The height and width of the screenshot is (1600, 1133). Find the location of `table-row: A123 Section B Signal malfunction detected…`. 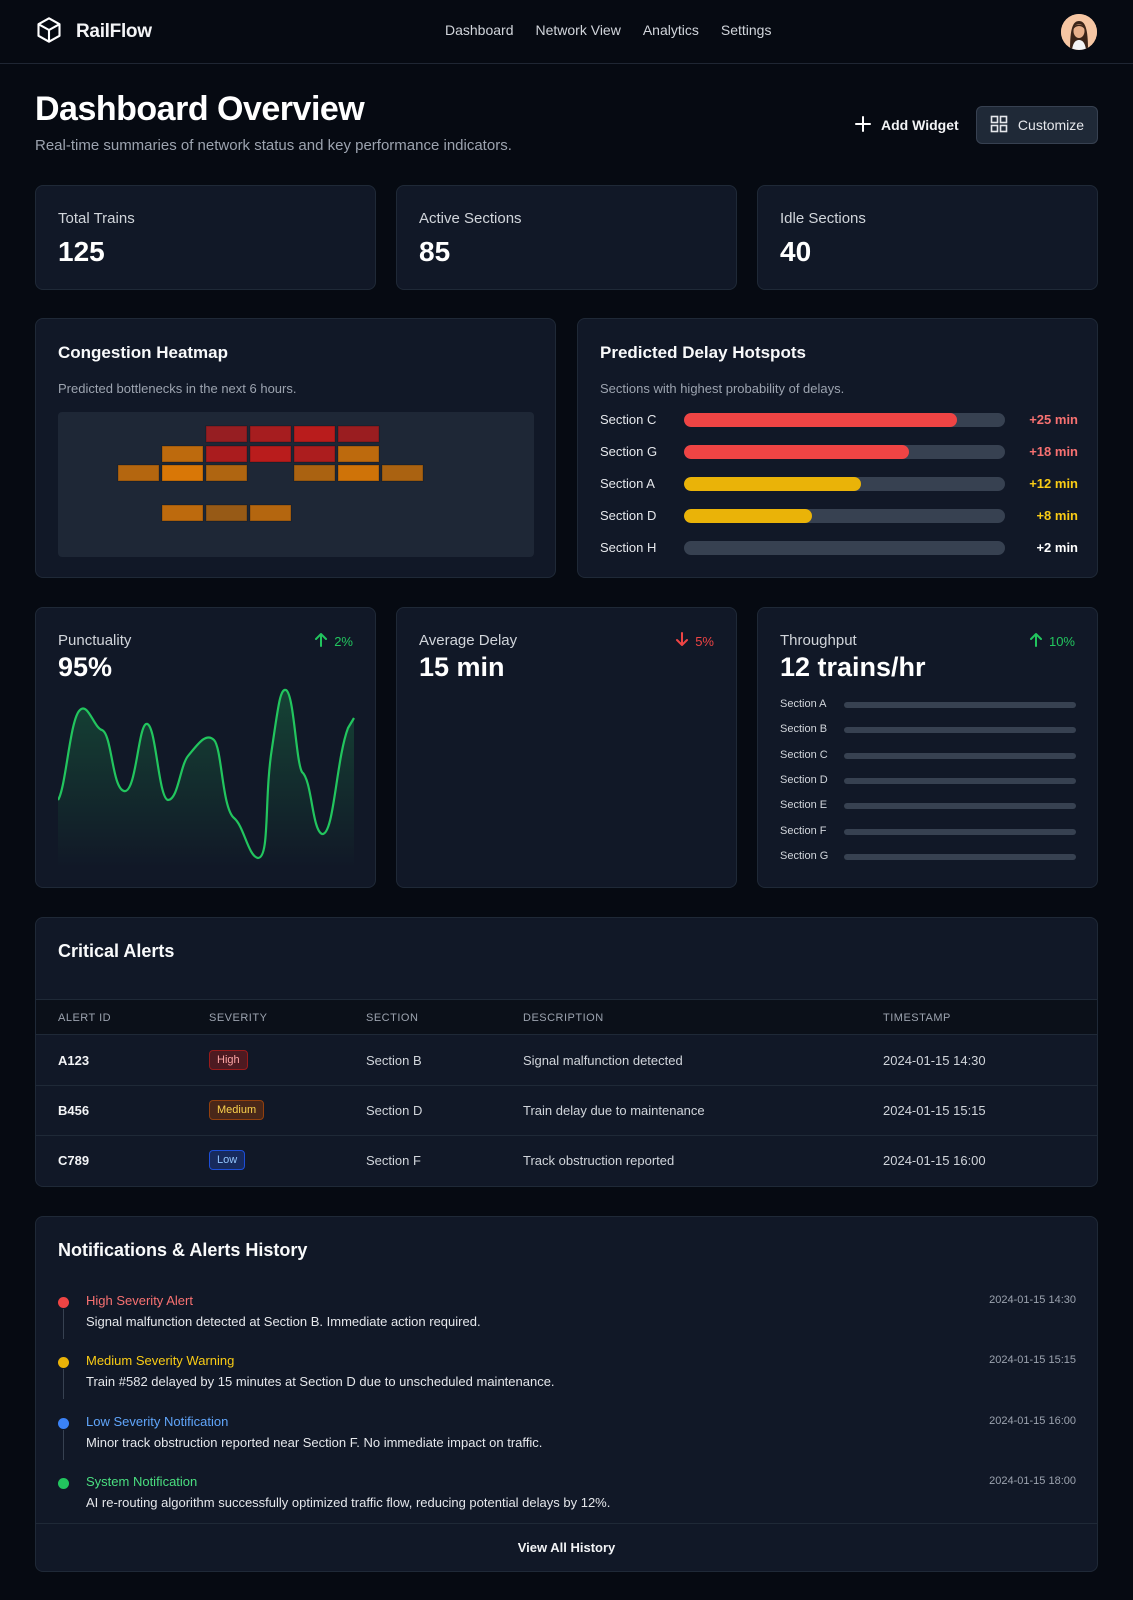

table-row: A123 Section B Signal malfunction detected… is located at coordinates (566, 1061).